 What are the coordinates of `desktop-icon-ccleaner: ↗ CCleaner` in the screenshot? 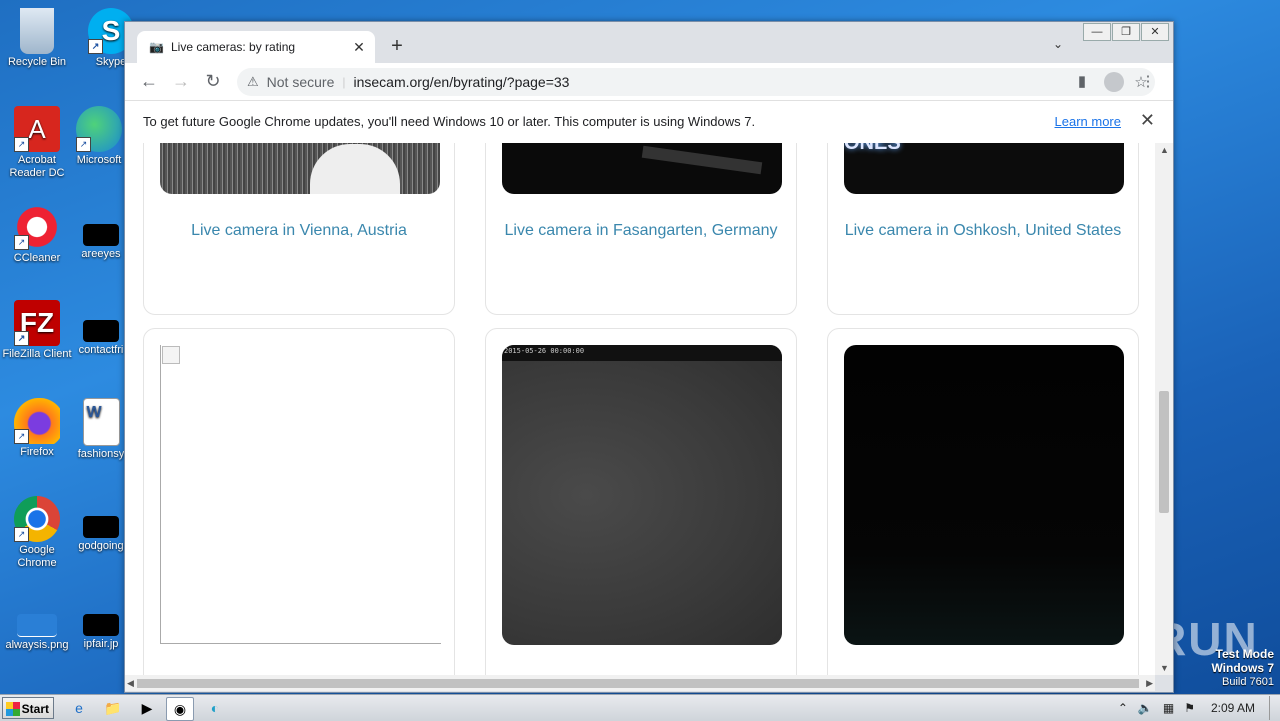 It's located at (37, 234).